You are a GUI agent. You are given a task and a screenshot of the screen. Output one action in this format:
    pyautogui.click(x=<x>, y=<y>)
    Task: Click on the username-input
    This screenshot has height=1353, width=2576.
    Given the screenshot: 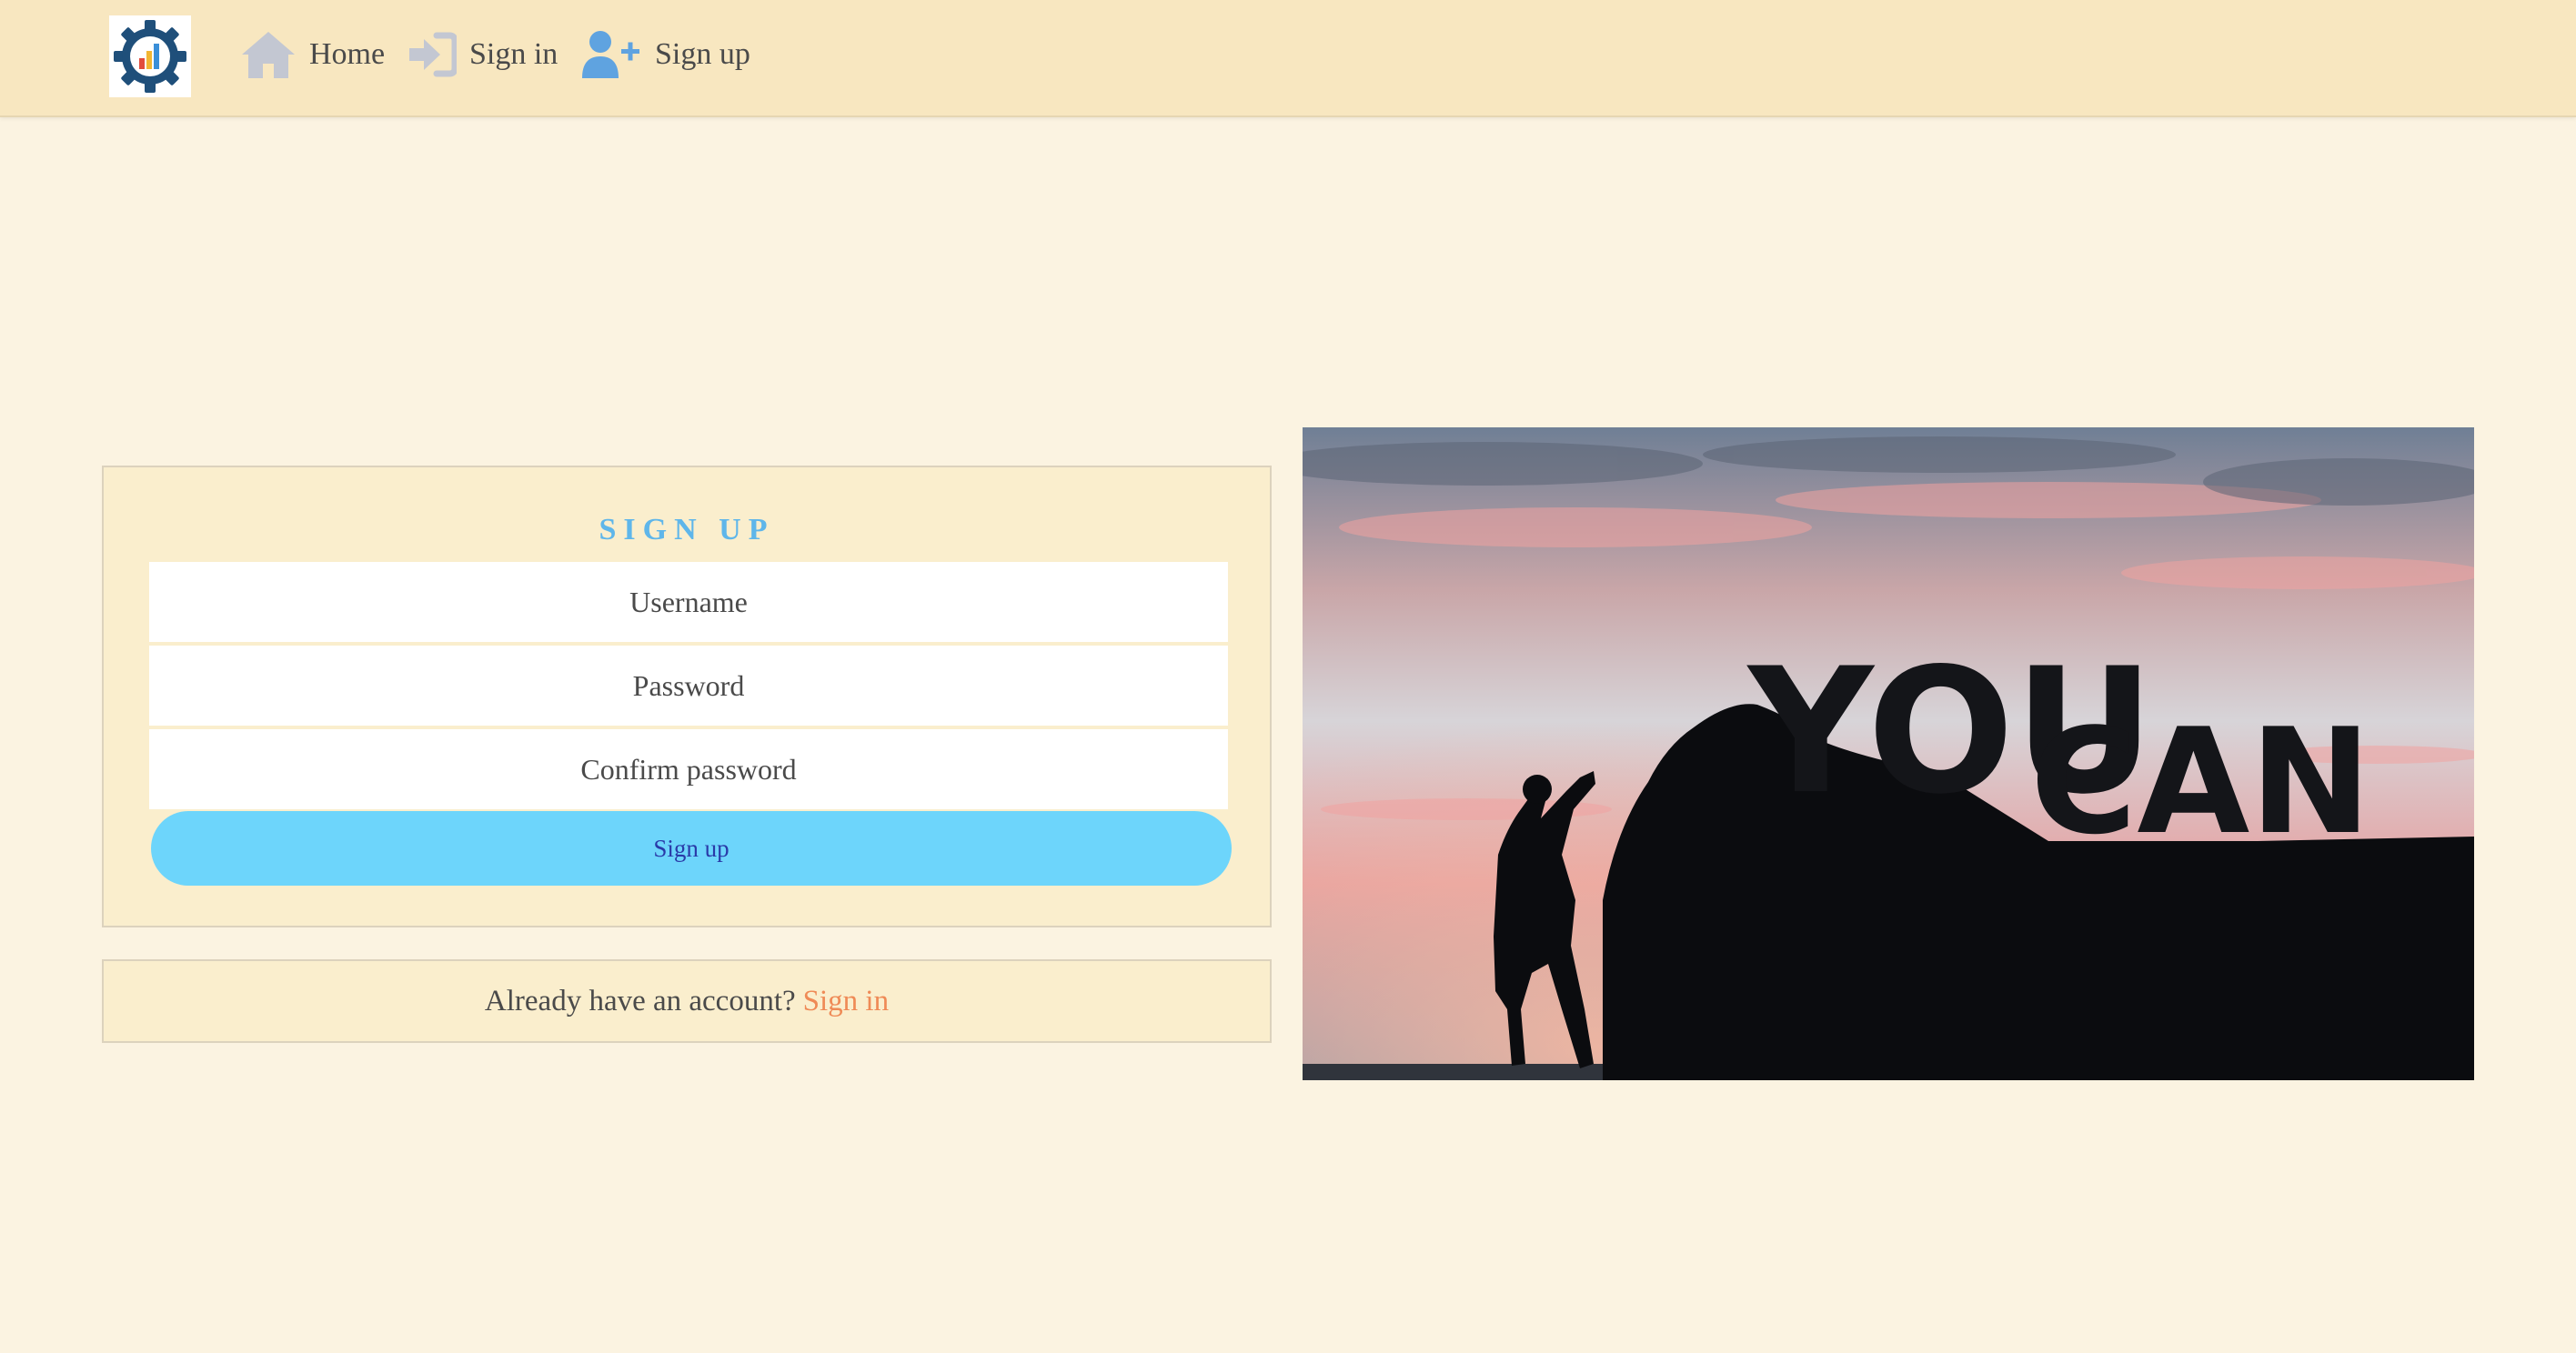 What is the action you would take?
    pyautogui.click(x=688, y=602)
    